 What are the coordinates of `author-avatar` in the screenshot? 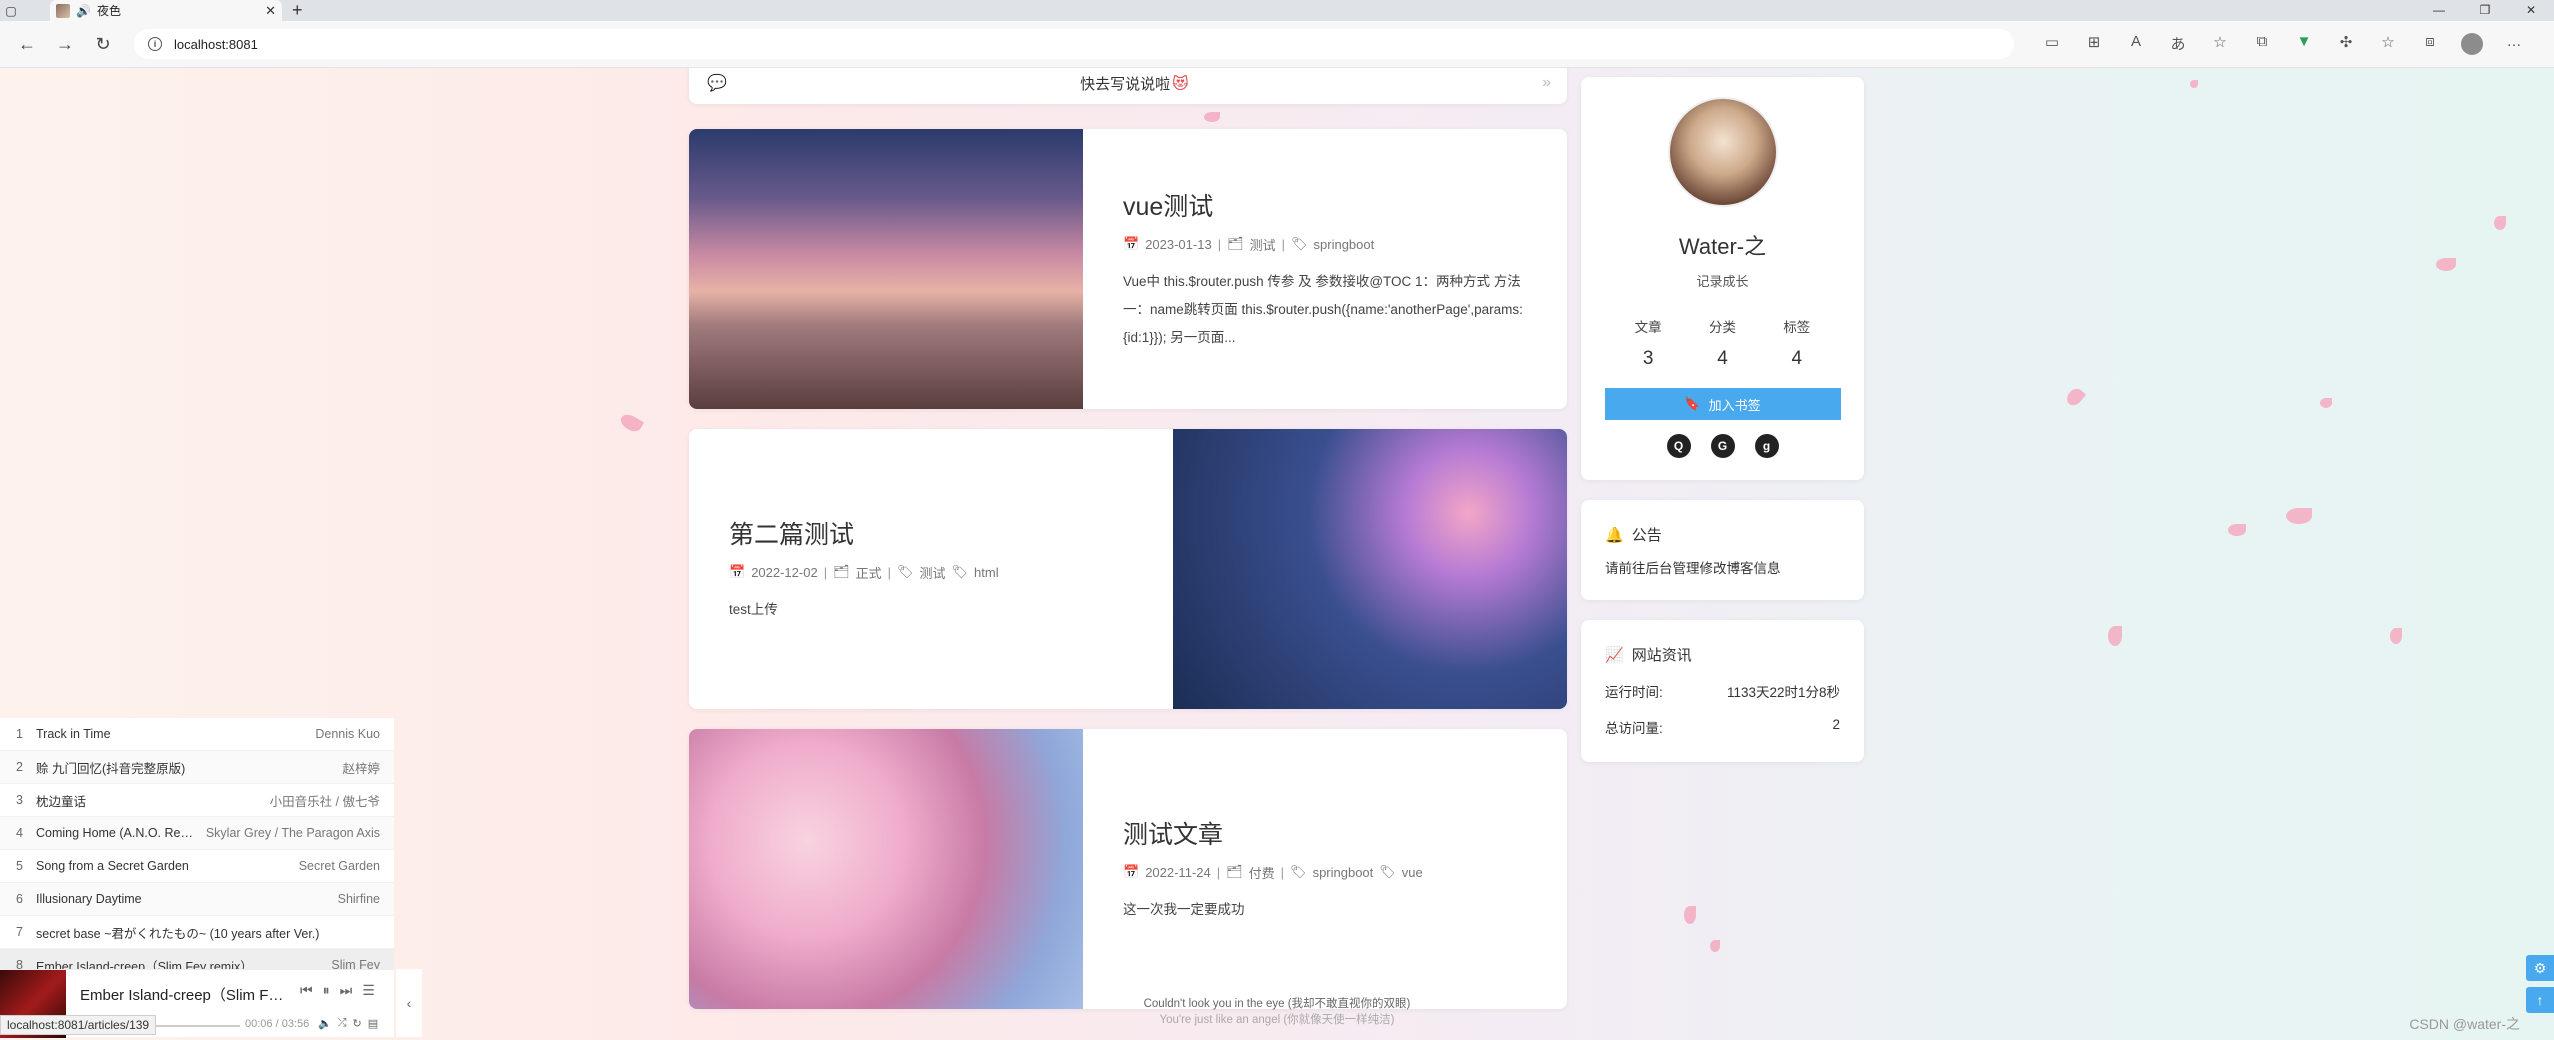 It's located at (1722, 152).